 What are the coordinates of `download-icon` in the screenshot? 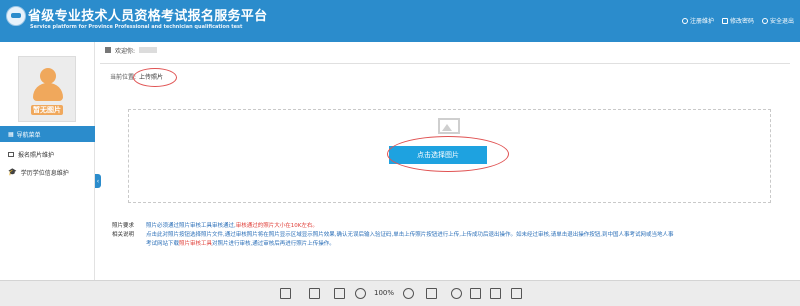 It's located at (516, 293).